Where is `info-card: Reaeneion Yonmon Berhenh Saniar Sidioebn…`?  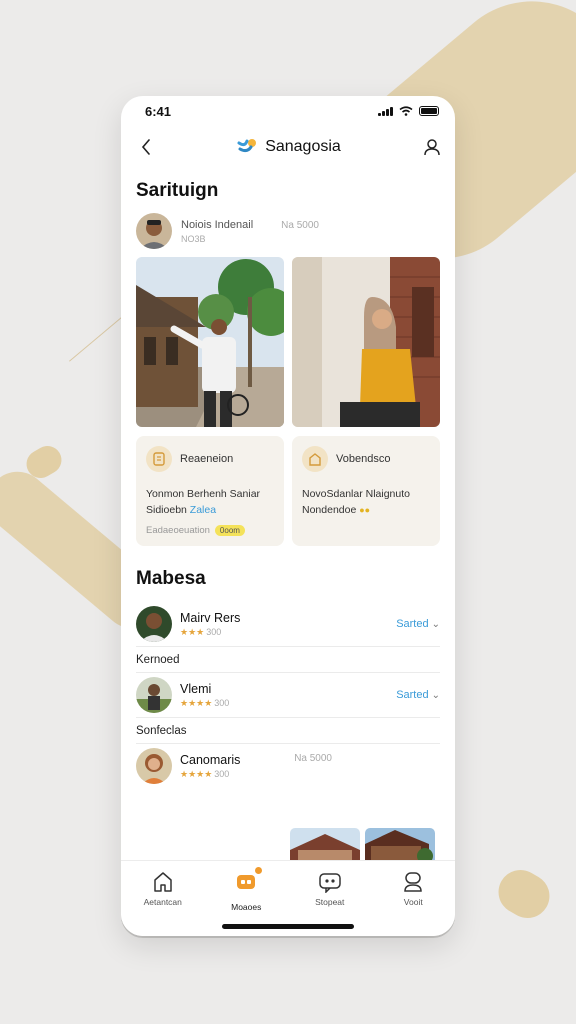
info-card: Reaeneion Yonmon Berhenh Saniar Sidioebn… is located at coordinates (210, 491).